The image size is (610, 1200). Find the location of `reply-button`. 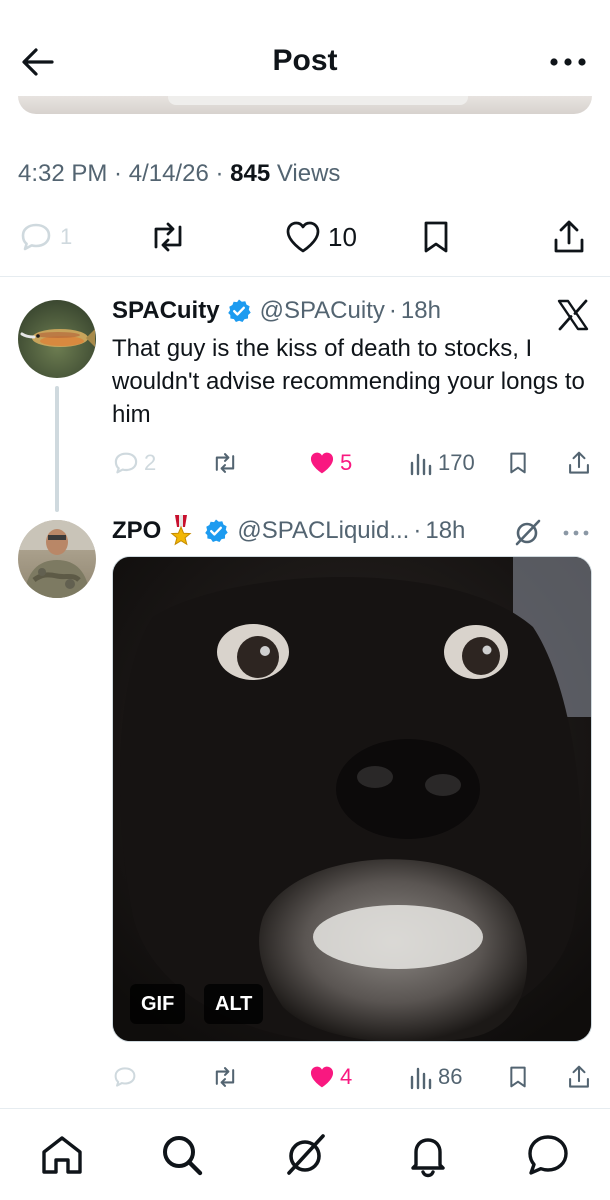

reply-button is located at coordinates (125, 1077).